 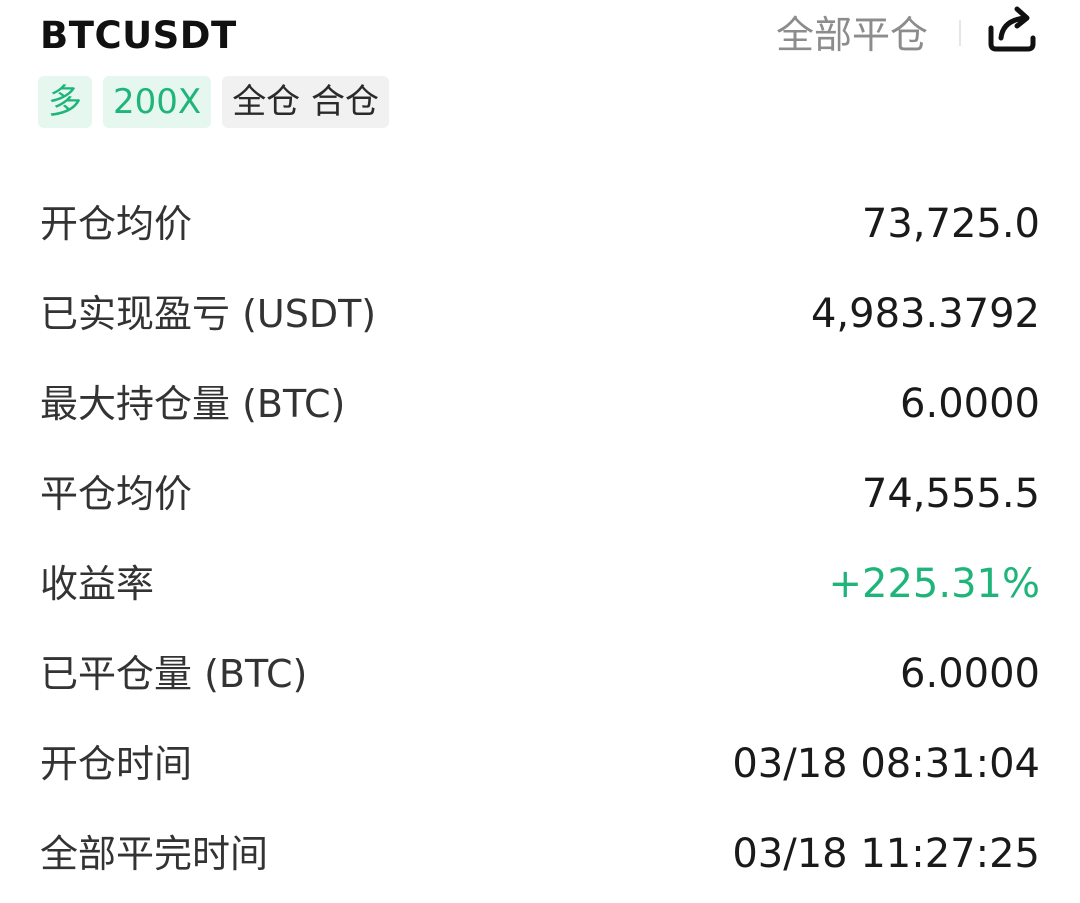 What do you see at coordinates (154, 854) in the screenshot?
I see `detail-label: 全部平完时间` at bounding box center [154, 854].